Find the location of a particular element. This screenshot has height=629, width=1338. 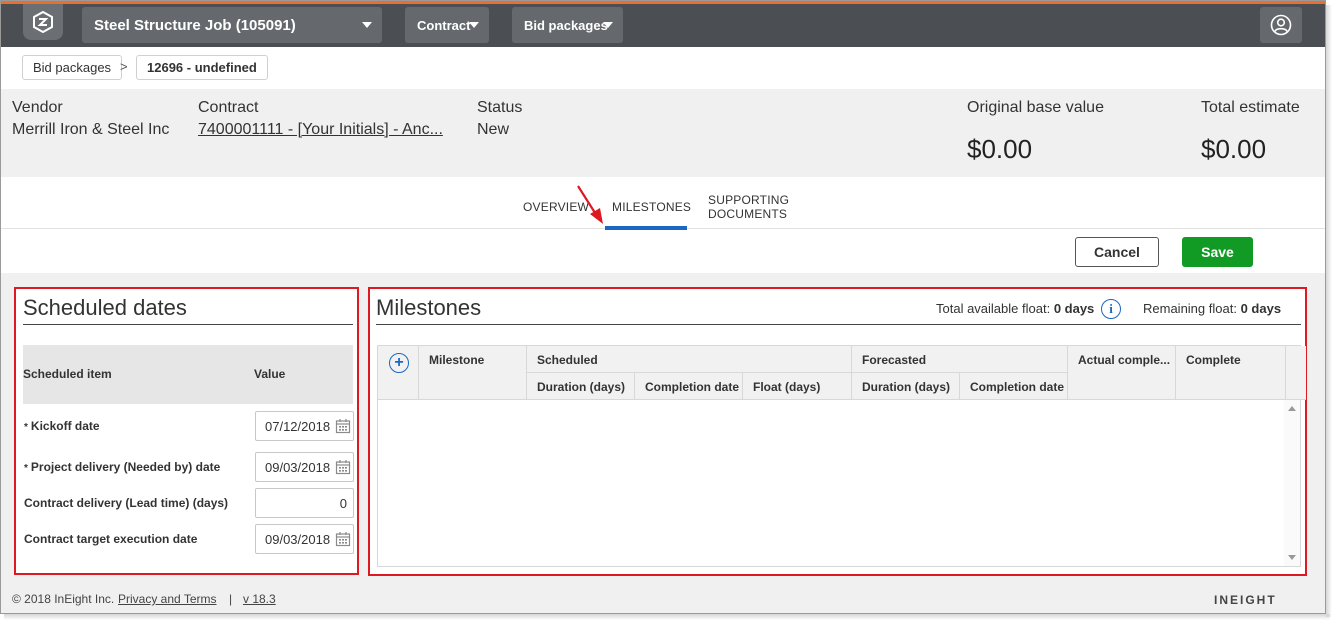

scroll-down-icon is located at coordinates (1292, 557).